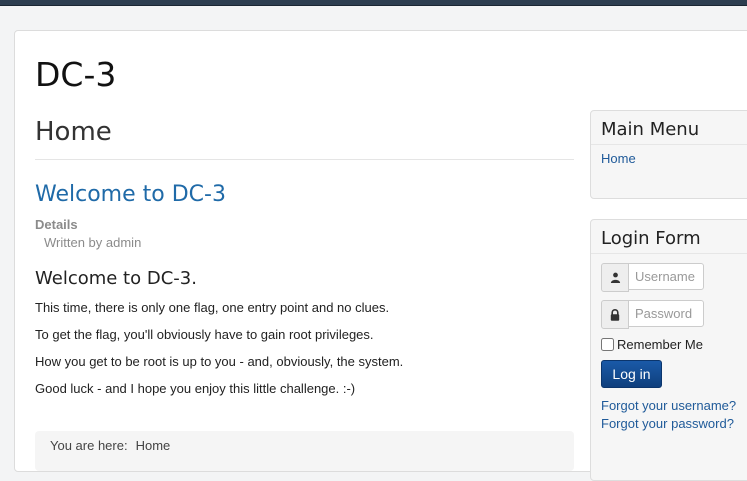  Describe the element at coordinates (75, 74) in the screenshot. I see `site-title: DC-3` at that location.